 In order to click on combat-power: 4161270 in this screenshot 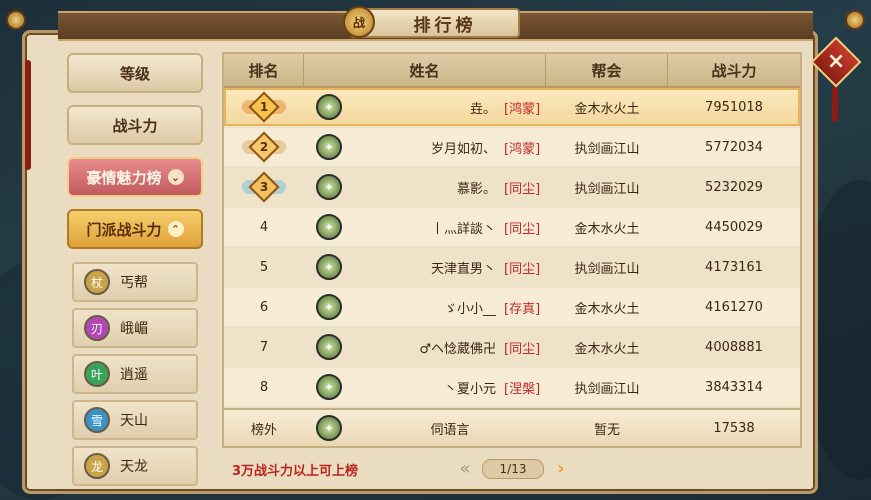, I will do `click(734, 307)`.